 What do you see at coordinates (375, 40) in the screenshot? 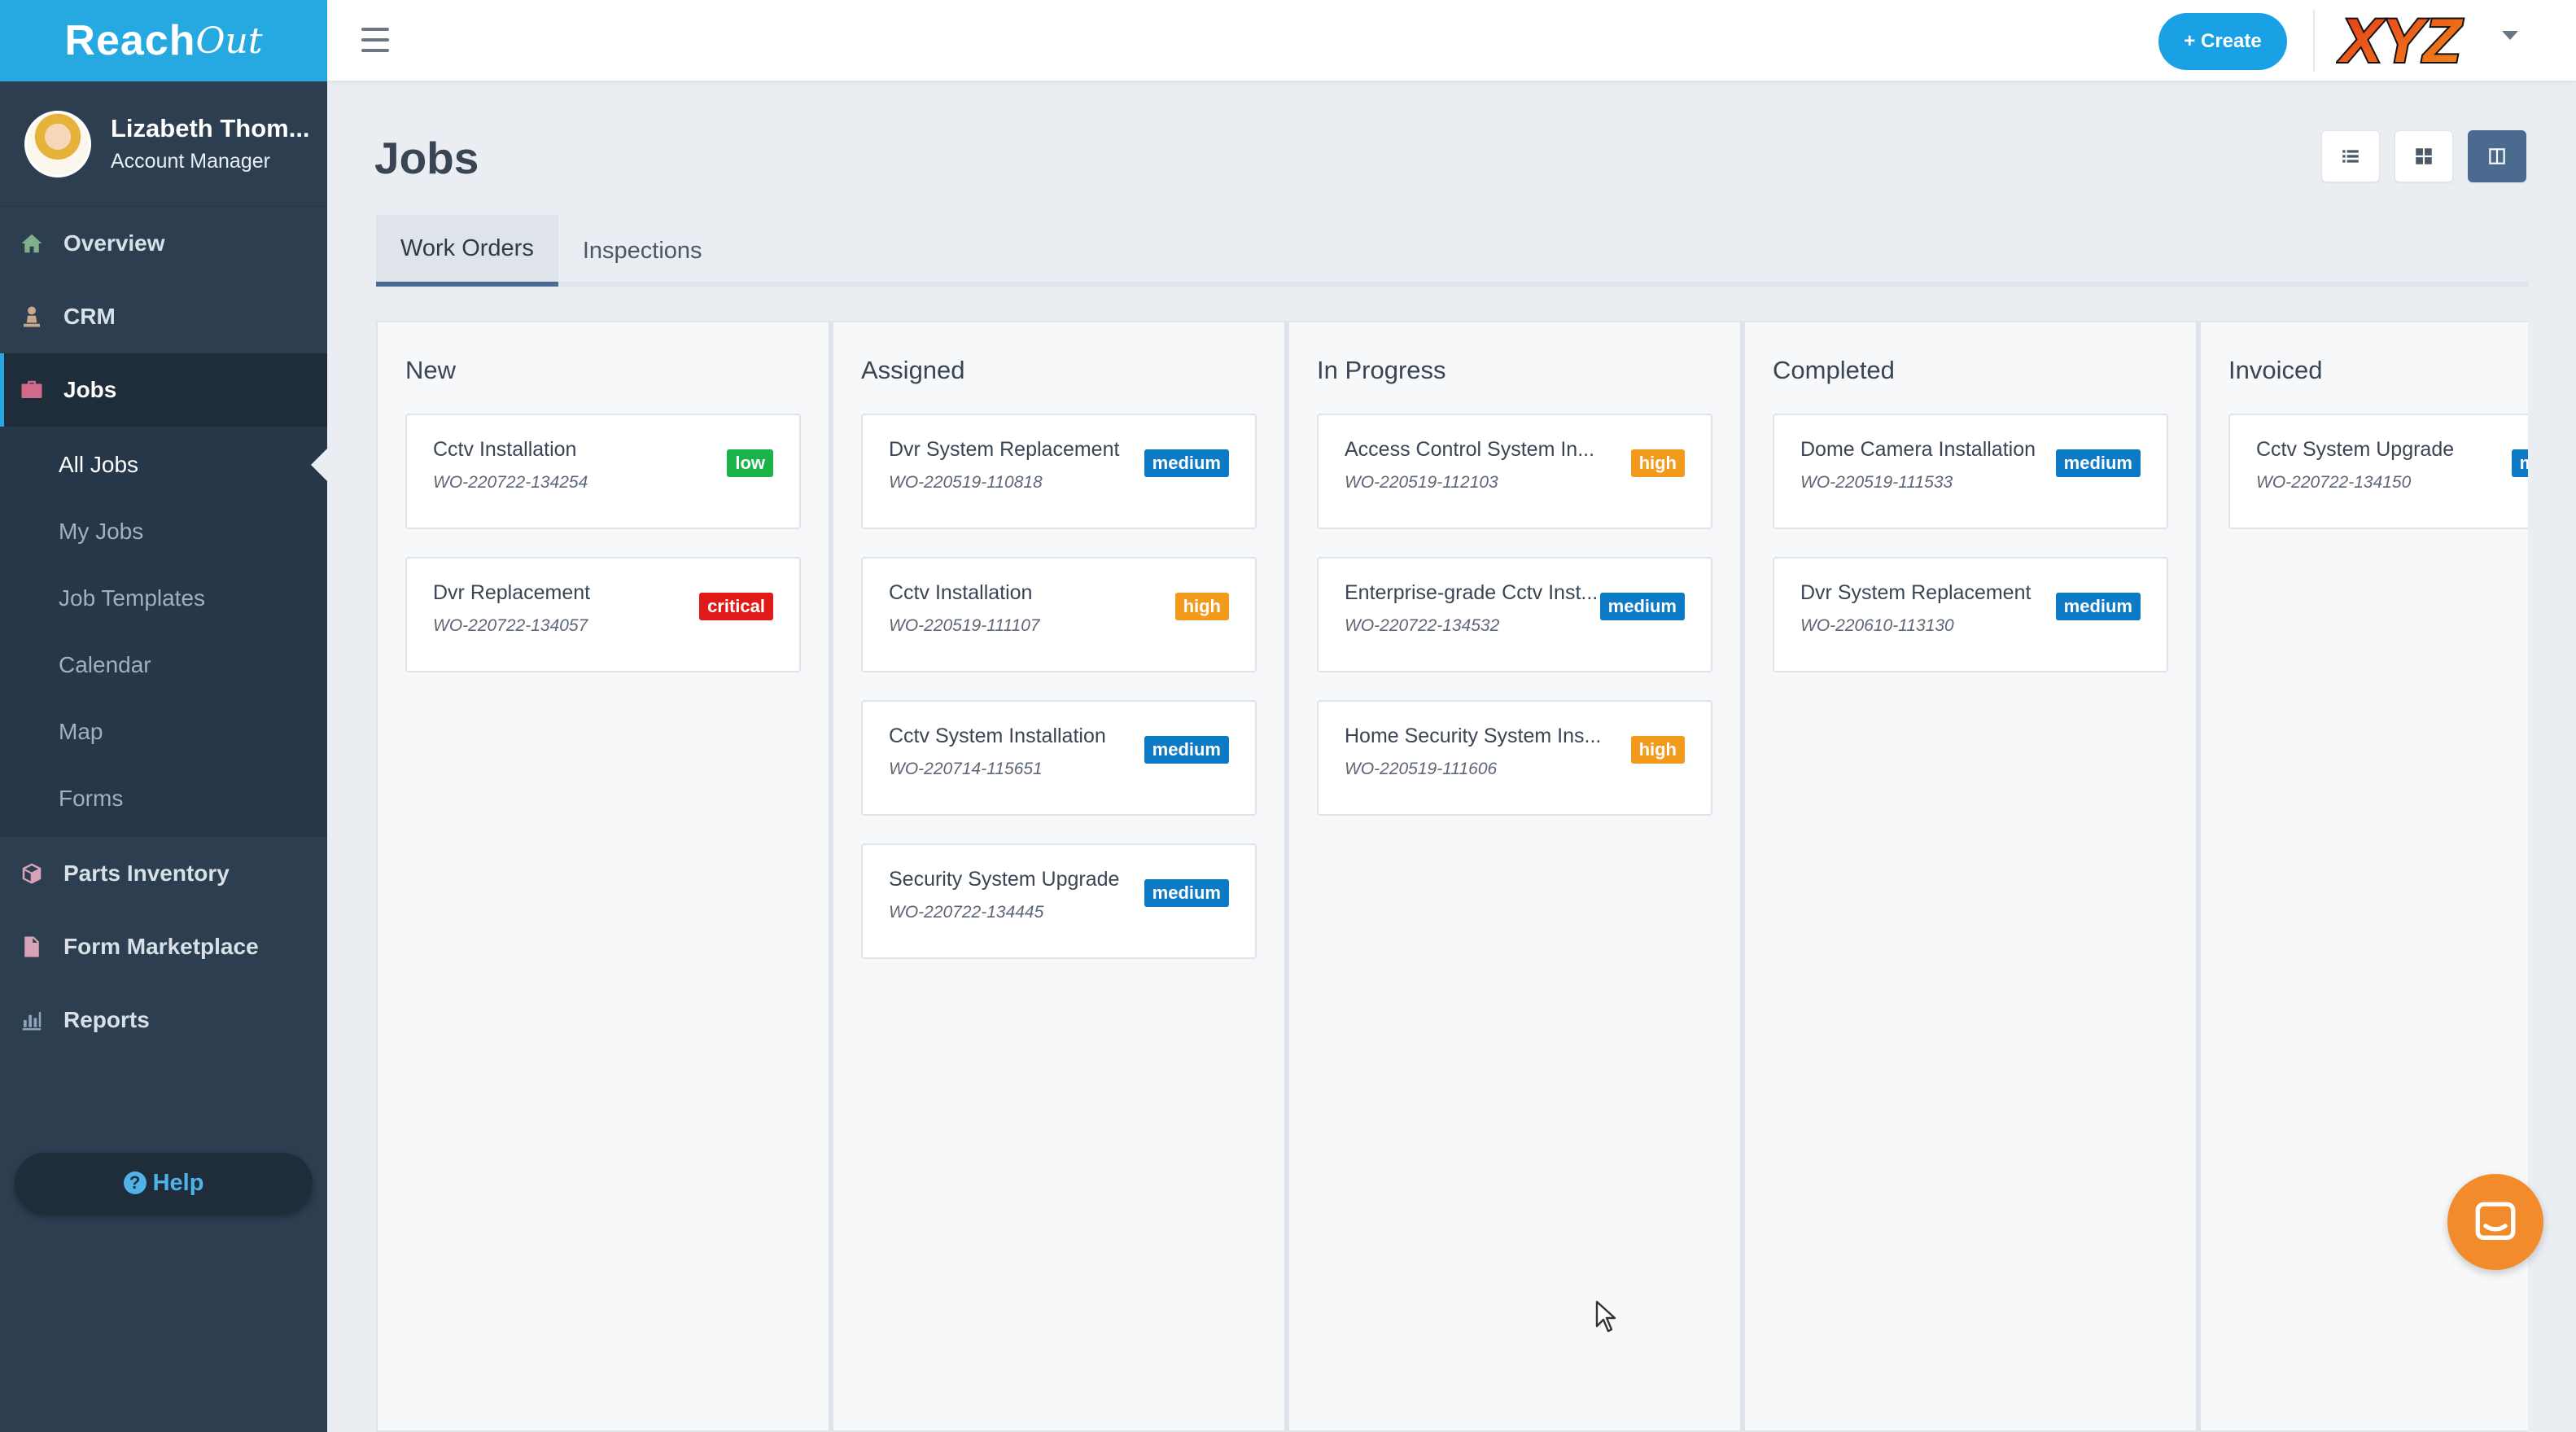
I see `menu-toggle-icon` at bounding box center [375, 40].